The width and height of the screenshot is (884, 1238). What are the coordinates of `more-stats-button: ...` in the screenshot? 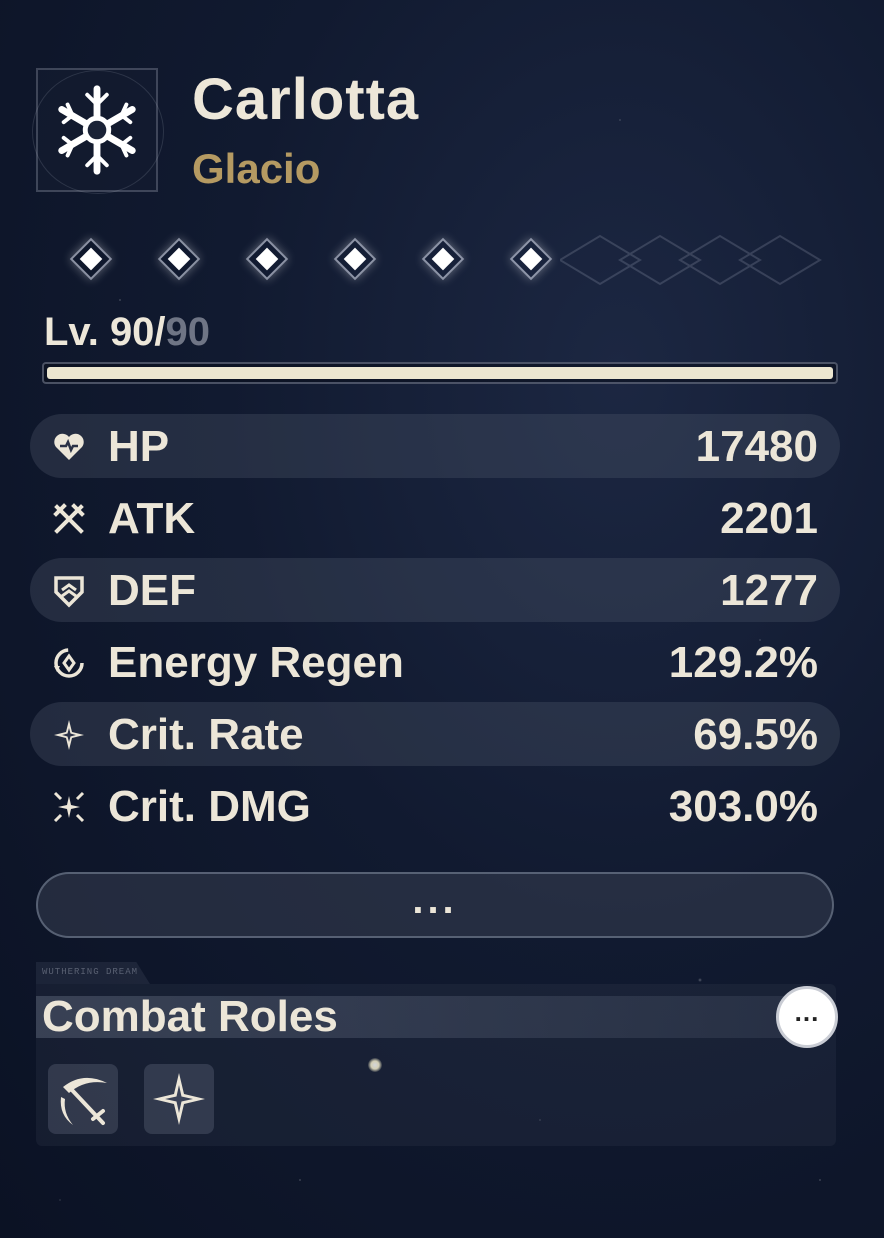 It's located at (435, 905).